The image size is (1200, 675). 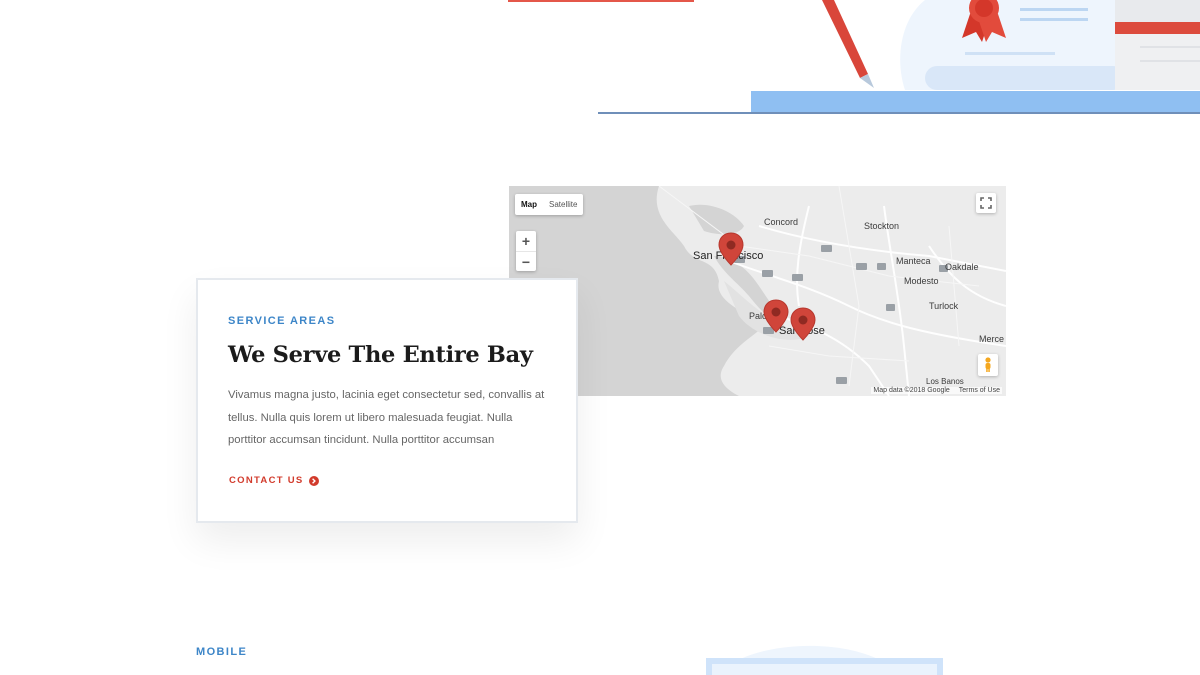 What do you see at coordinates (945, 381) in the screenshot?
I see `city-label-los-banos: Los Banos` at bounding box center [945, 381].